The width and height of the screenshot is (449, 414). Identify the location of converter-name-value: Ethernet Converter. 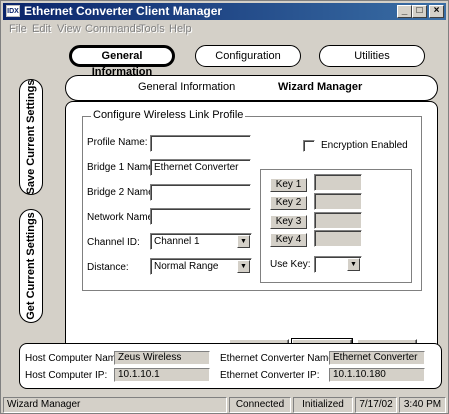
(377, 358).